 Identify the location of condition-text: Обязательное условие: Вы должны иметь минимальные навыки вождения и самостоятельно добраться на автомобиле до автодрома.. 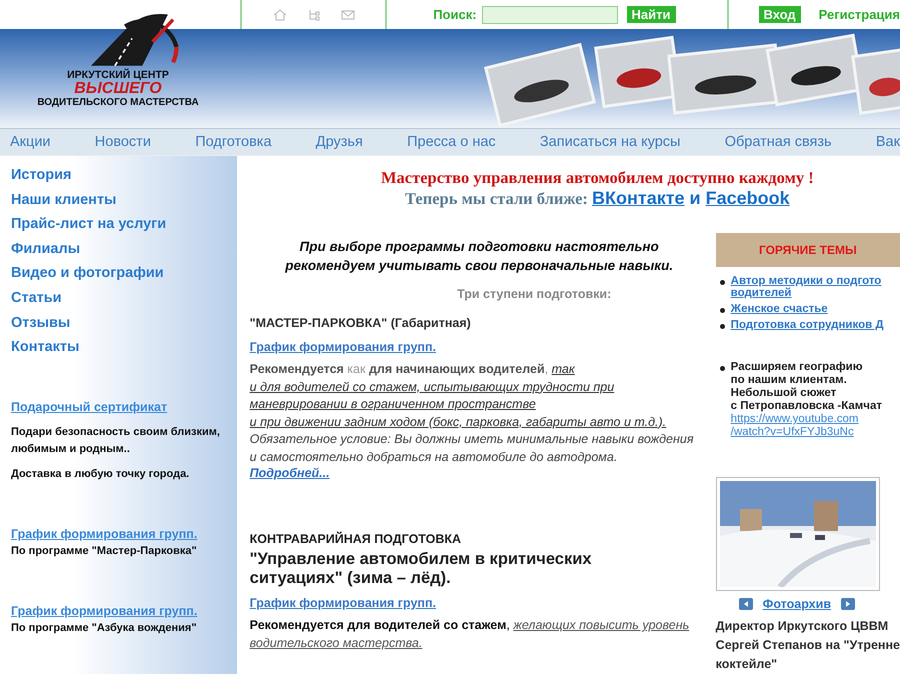
(472, 448).